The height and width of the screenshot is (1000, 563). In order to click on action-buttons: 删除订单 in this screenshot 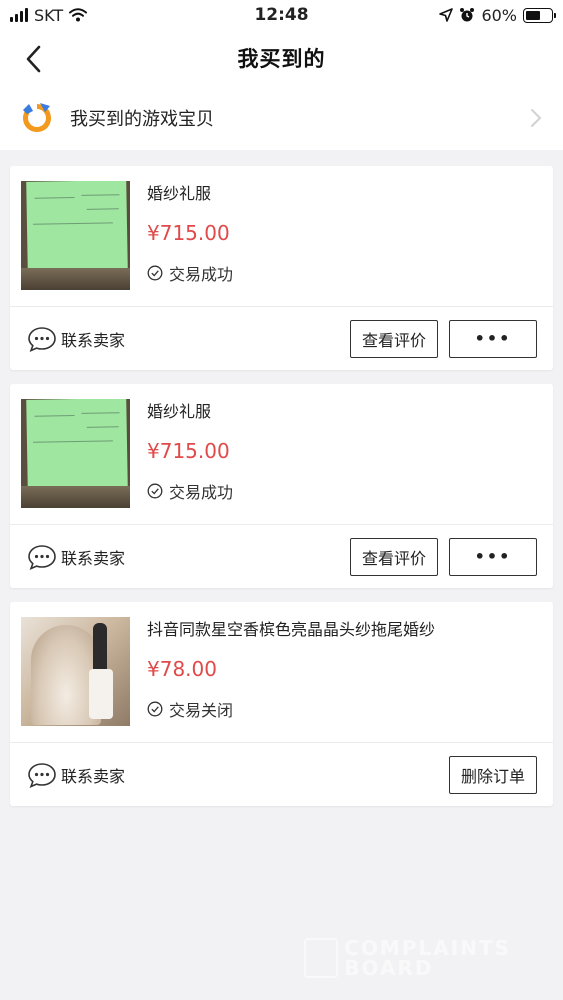, I will do `click(493, 774)`.